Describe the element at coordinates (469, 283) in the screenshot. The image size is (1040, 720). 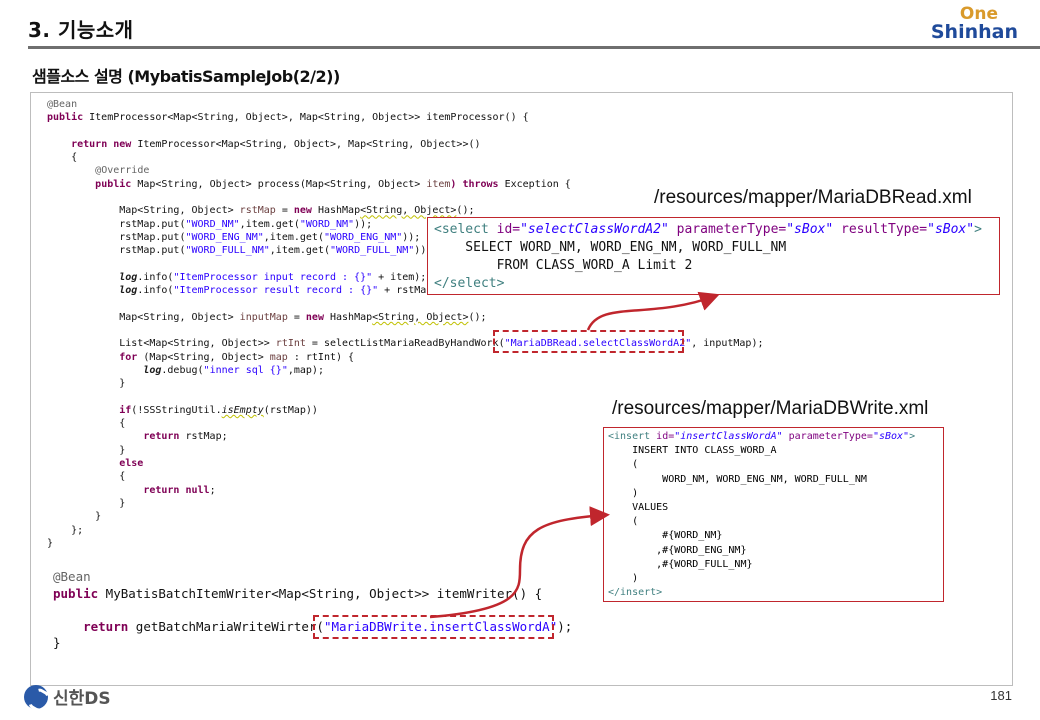
I see `xml-tag: </select>` at that location.